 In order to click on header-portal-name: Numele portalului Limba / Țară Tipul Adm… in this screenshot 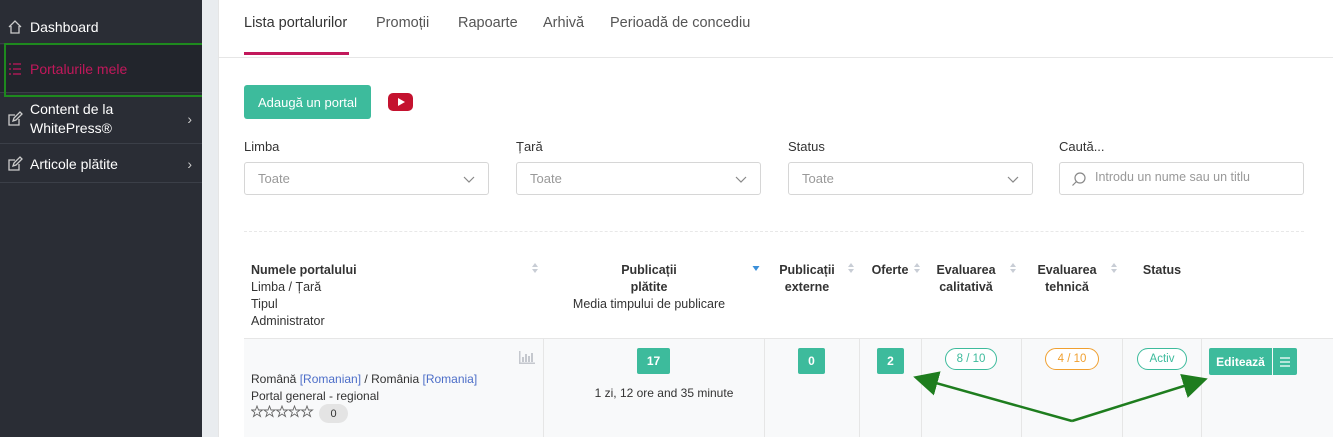, I will do `click(304, 296)`.